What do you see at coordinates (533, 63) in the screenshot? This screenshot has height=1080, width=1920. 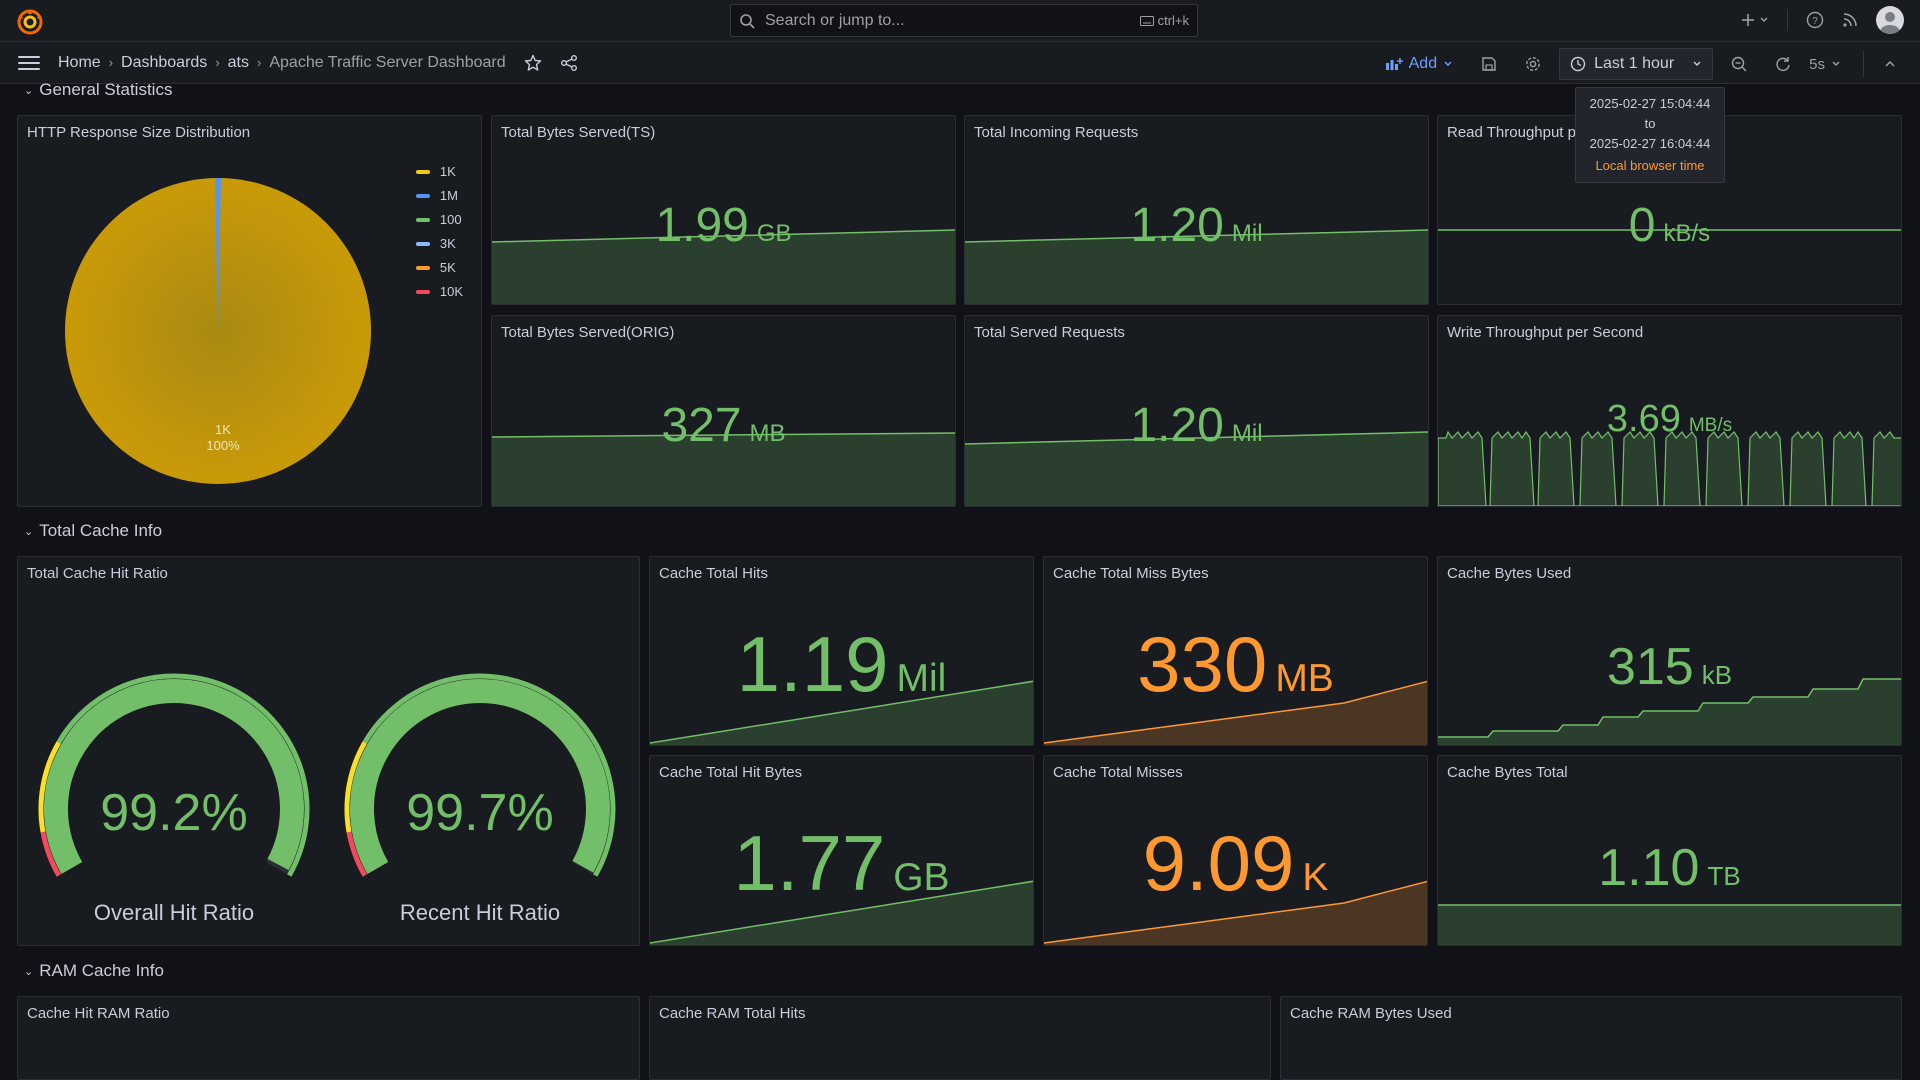 I see `star-icon` at bounding box center [533, 63].